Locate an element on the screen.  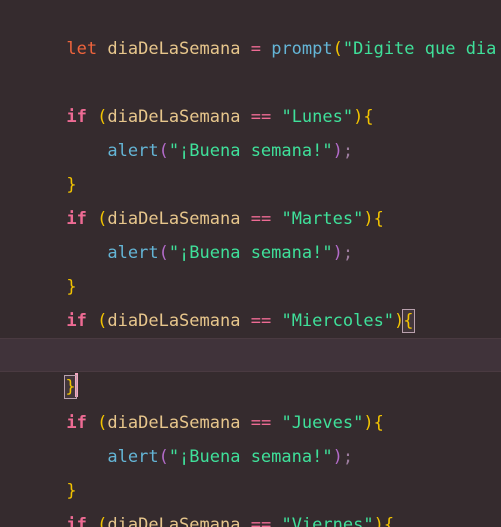
code-line: if (diaDeLaSemana == "Miercoles"){ is located at coordinates (250, 301).